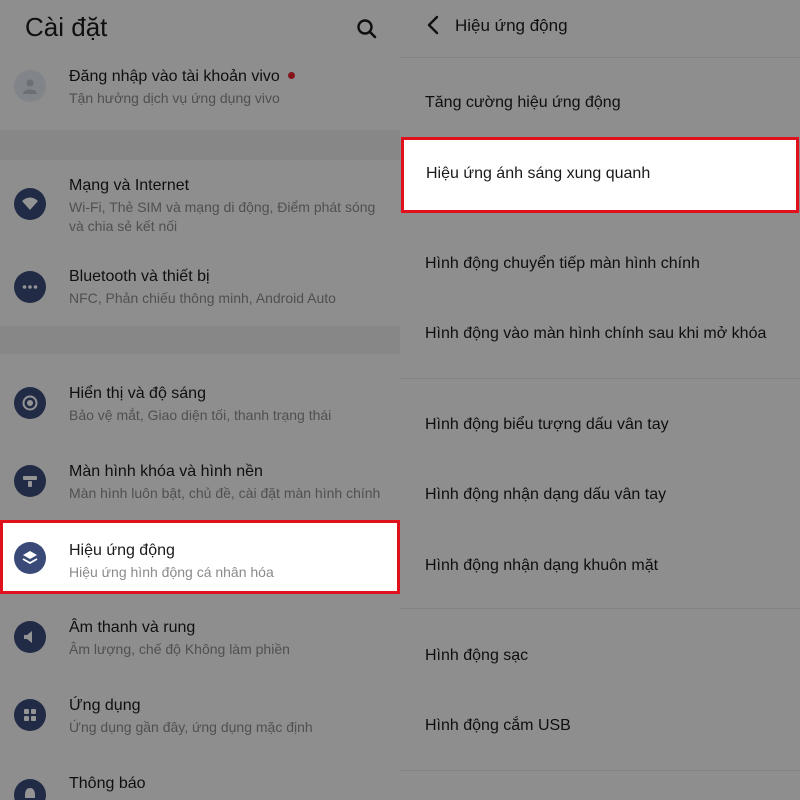 The height and width of the screenshot is (800, 800). What do you see at coordinates (191, 727) in the screenshot?
I see `item-subtitle: Ứng dụng gần đây, ứng dụng mặc định` at bounding box center [191, 727].